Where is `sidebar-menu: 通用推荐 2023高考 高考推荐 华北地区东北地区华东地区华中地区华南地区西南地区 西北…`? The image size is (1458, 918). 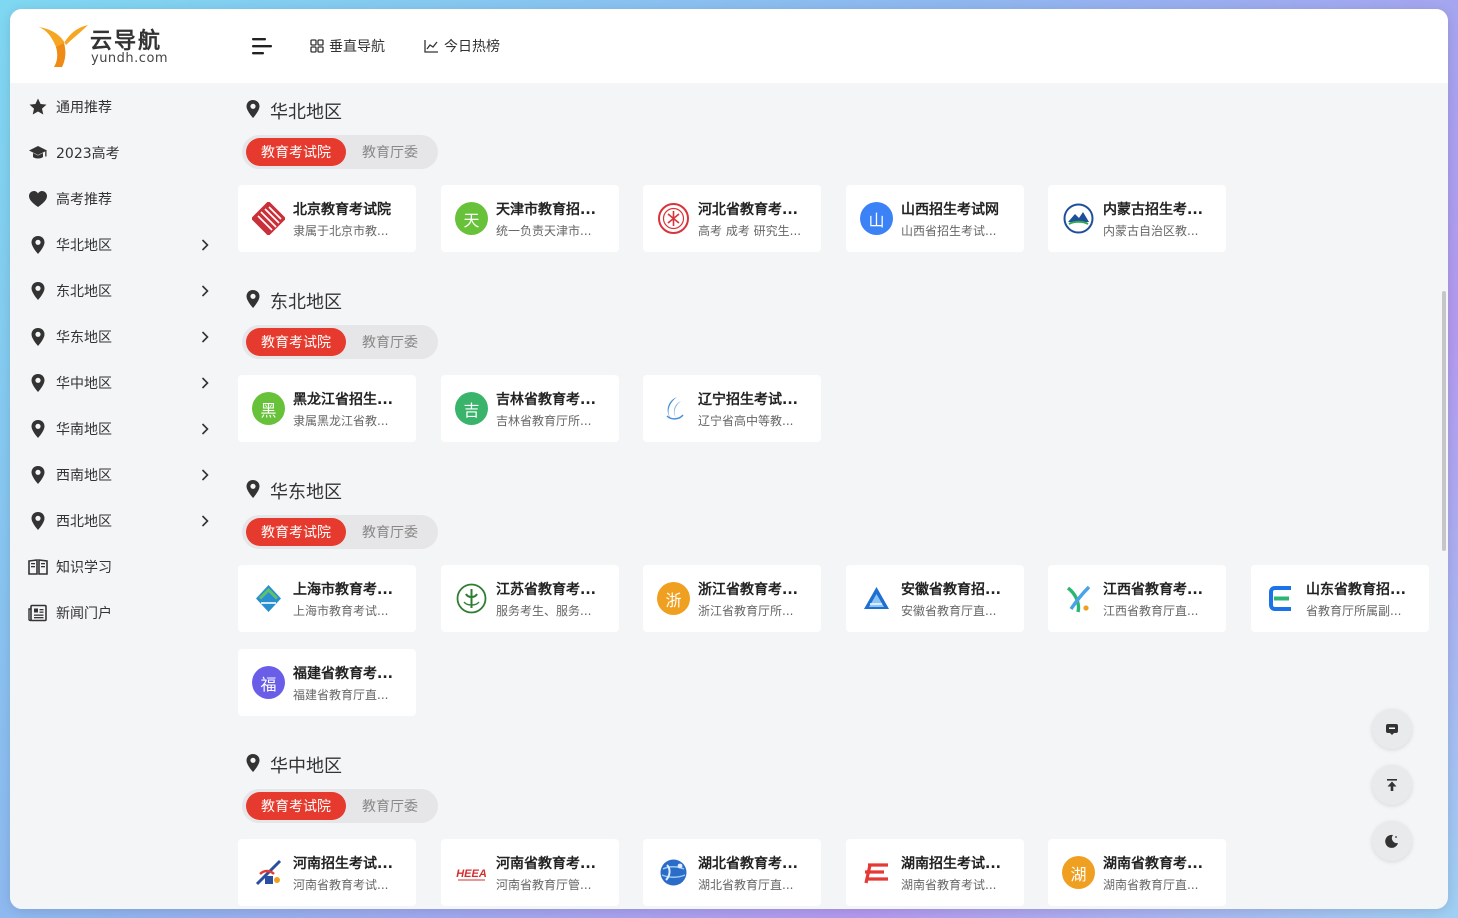 sidebar-menu: 通用推荐 2023高考 高考推荐 华北地区东北地区华东地区华中地区华南地区西南地区 西北… is located at coordinates (119, 360).